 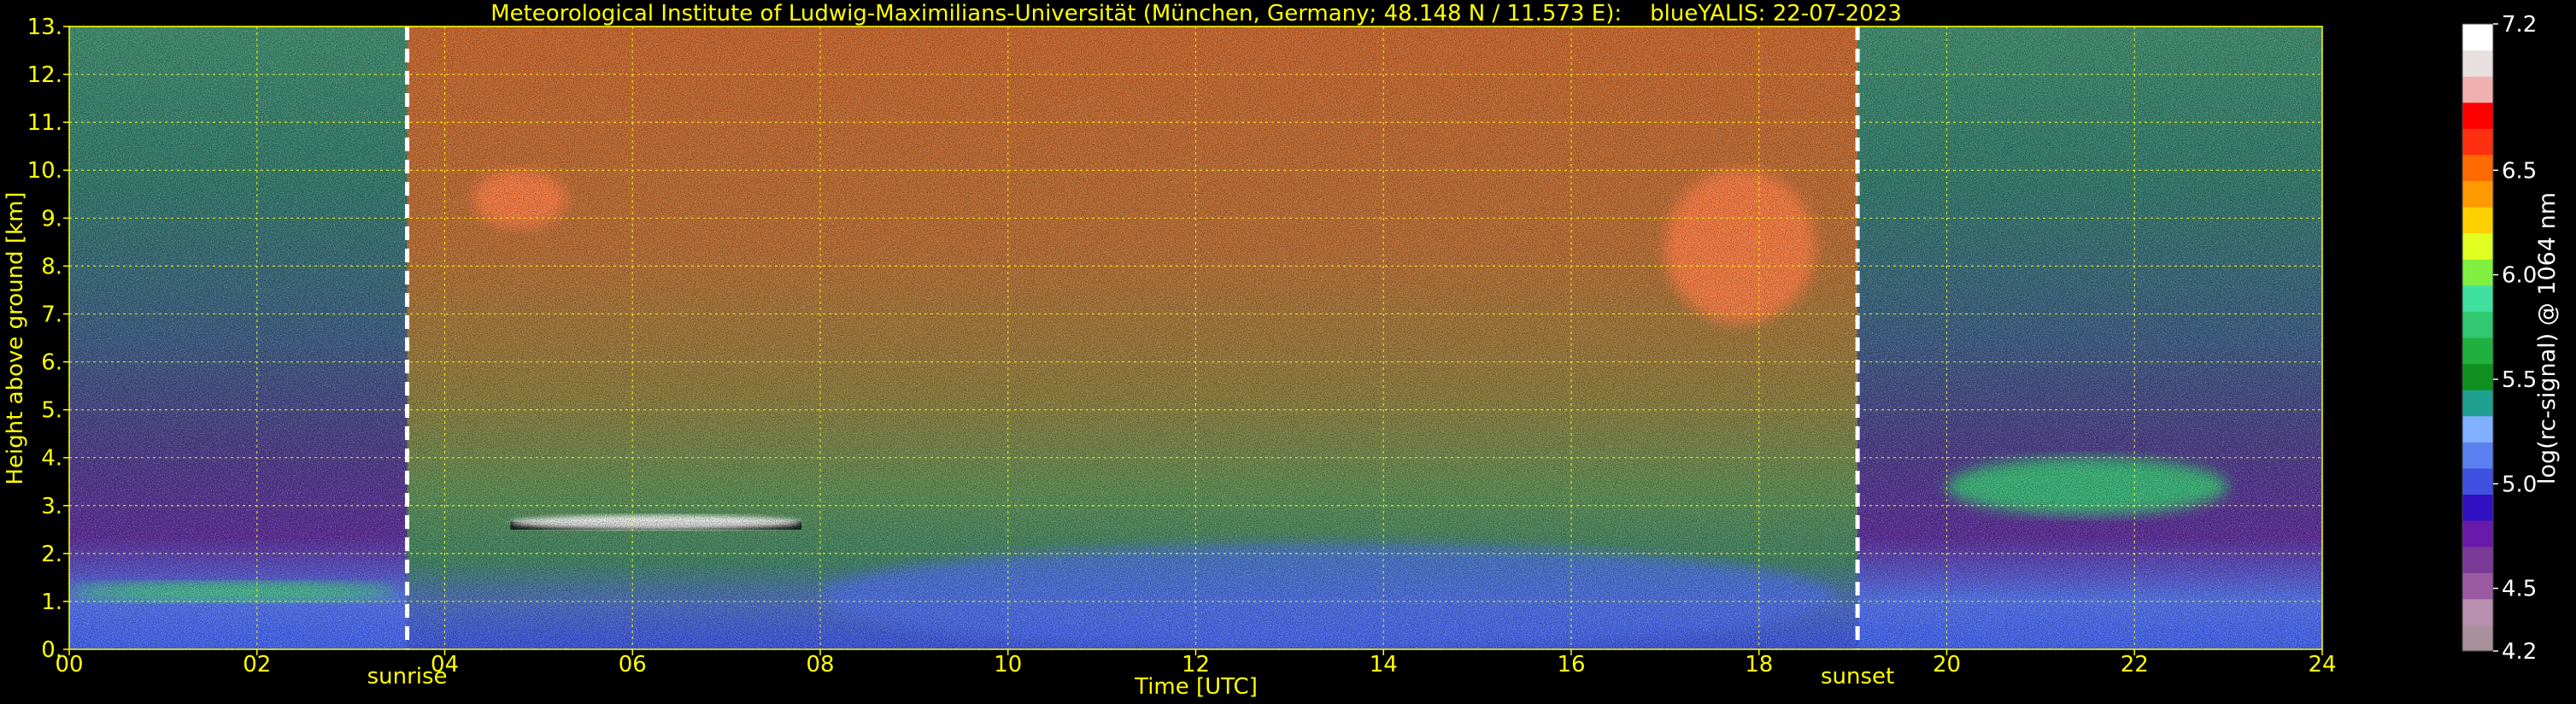 I want to click on y-tick-label: 3., so click(x=51, y=506).